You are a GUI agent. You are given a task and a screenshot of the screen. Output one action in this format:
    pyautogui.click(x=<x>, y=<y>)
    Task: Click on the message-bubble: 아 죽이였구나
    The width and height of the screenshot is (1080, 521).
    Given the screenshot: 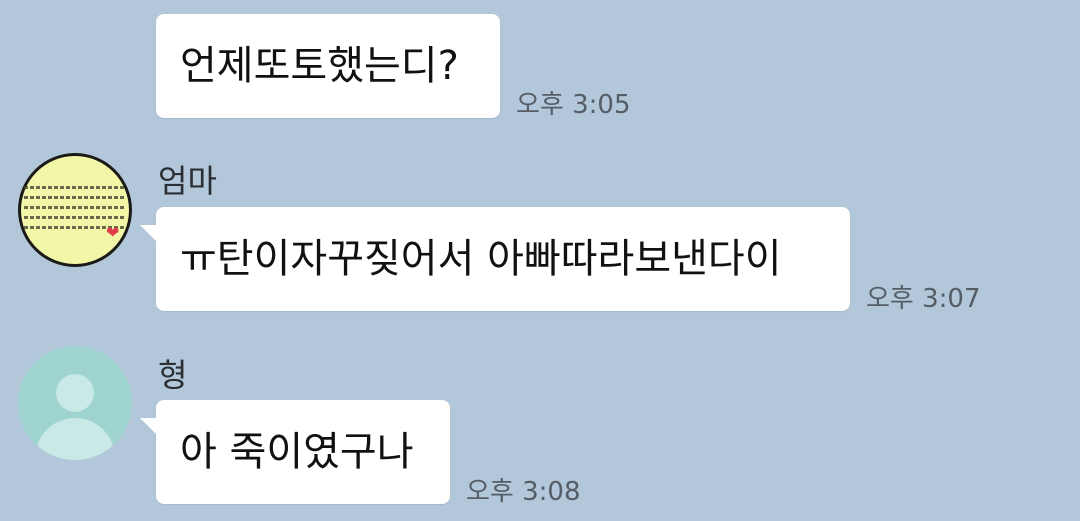 What is the action you would take?
    pyautogui.click(x=295, y=452)
    